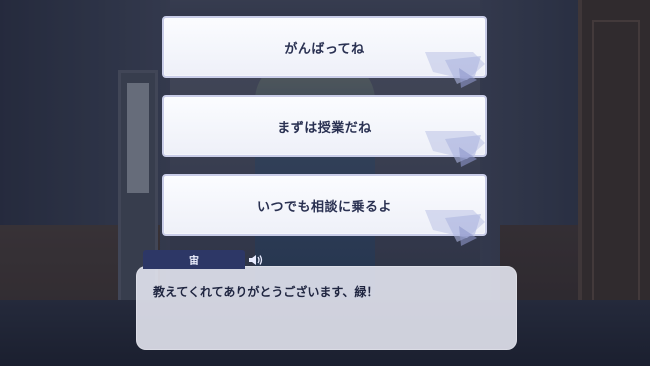  I want to click on dialogue-message: 教えてくれてありがとうございます、緑！, so click(266, 292).